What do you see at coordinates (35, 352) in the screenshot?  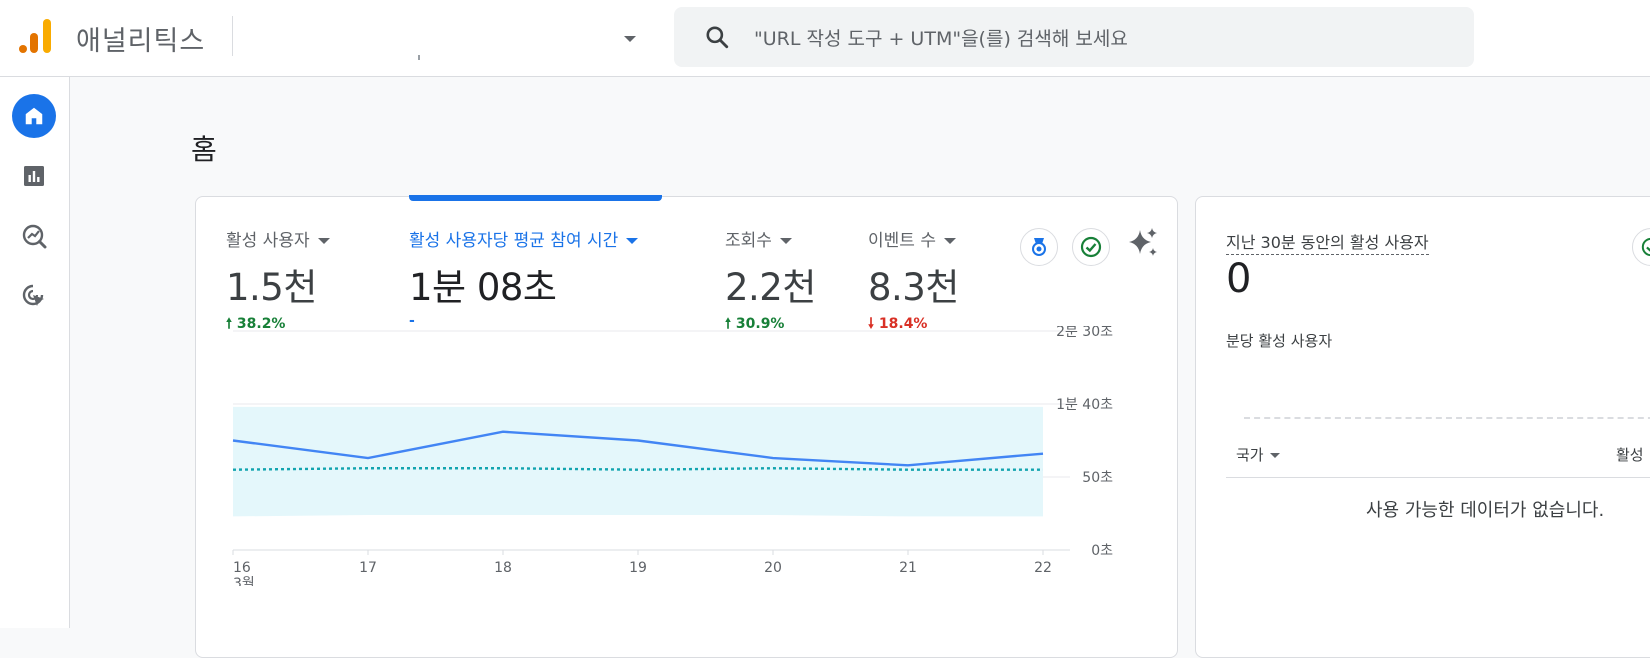 I see `side-nav` at bounding box center [35, 352].